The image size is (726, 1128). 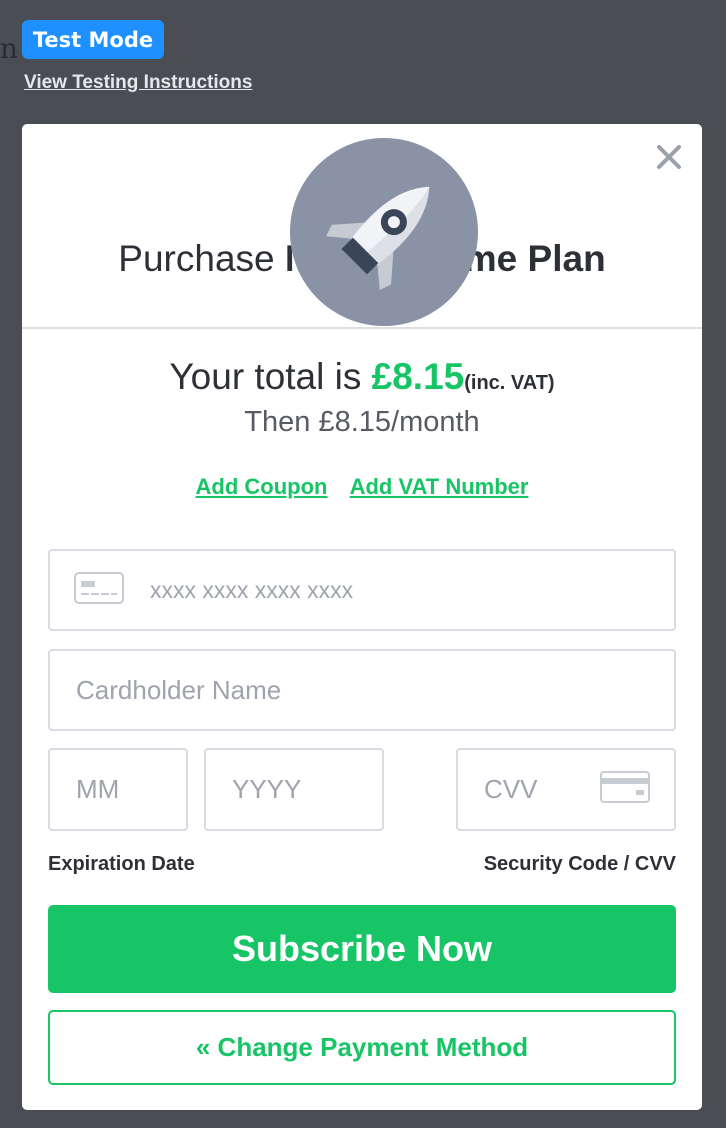 I want to click on add-coupon-link: Add Coupon, so click(x=262, y=486).